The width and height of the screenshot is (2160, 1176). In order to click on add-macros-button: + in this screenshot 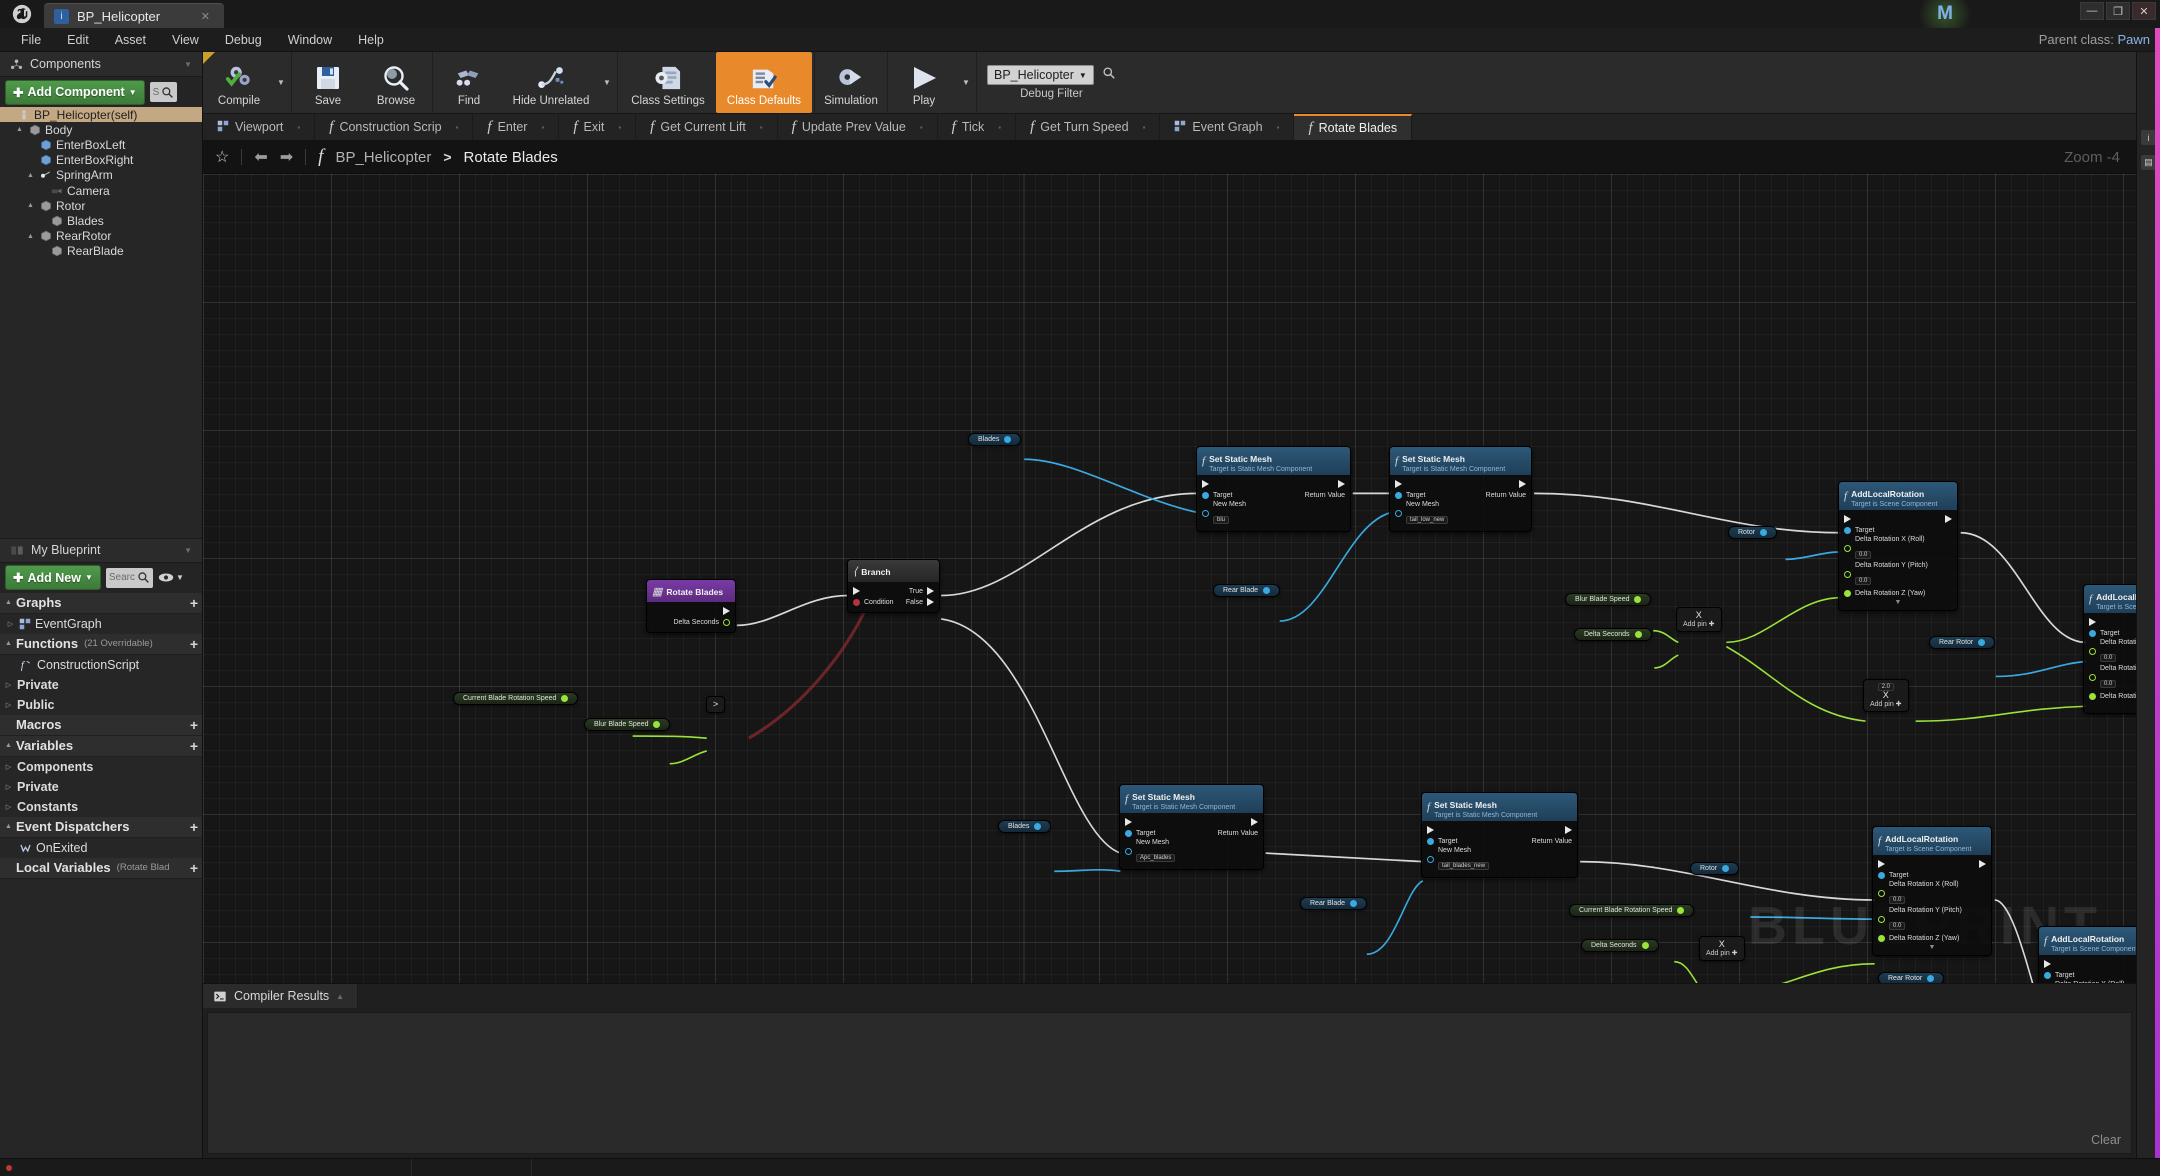, I will do `click(194, 725)`.